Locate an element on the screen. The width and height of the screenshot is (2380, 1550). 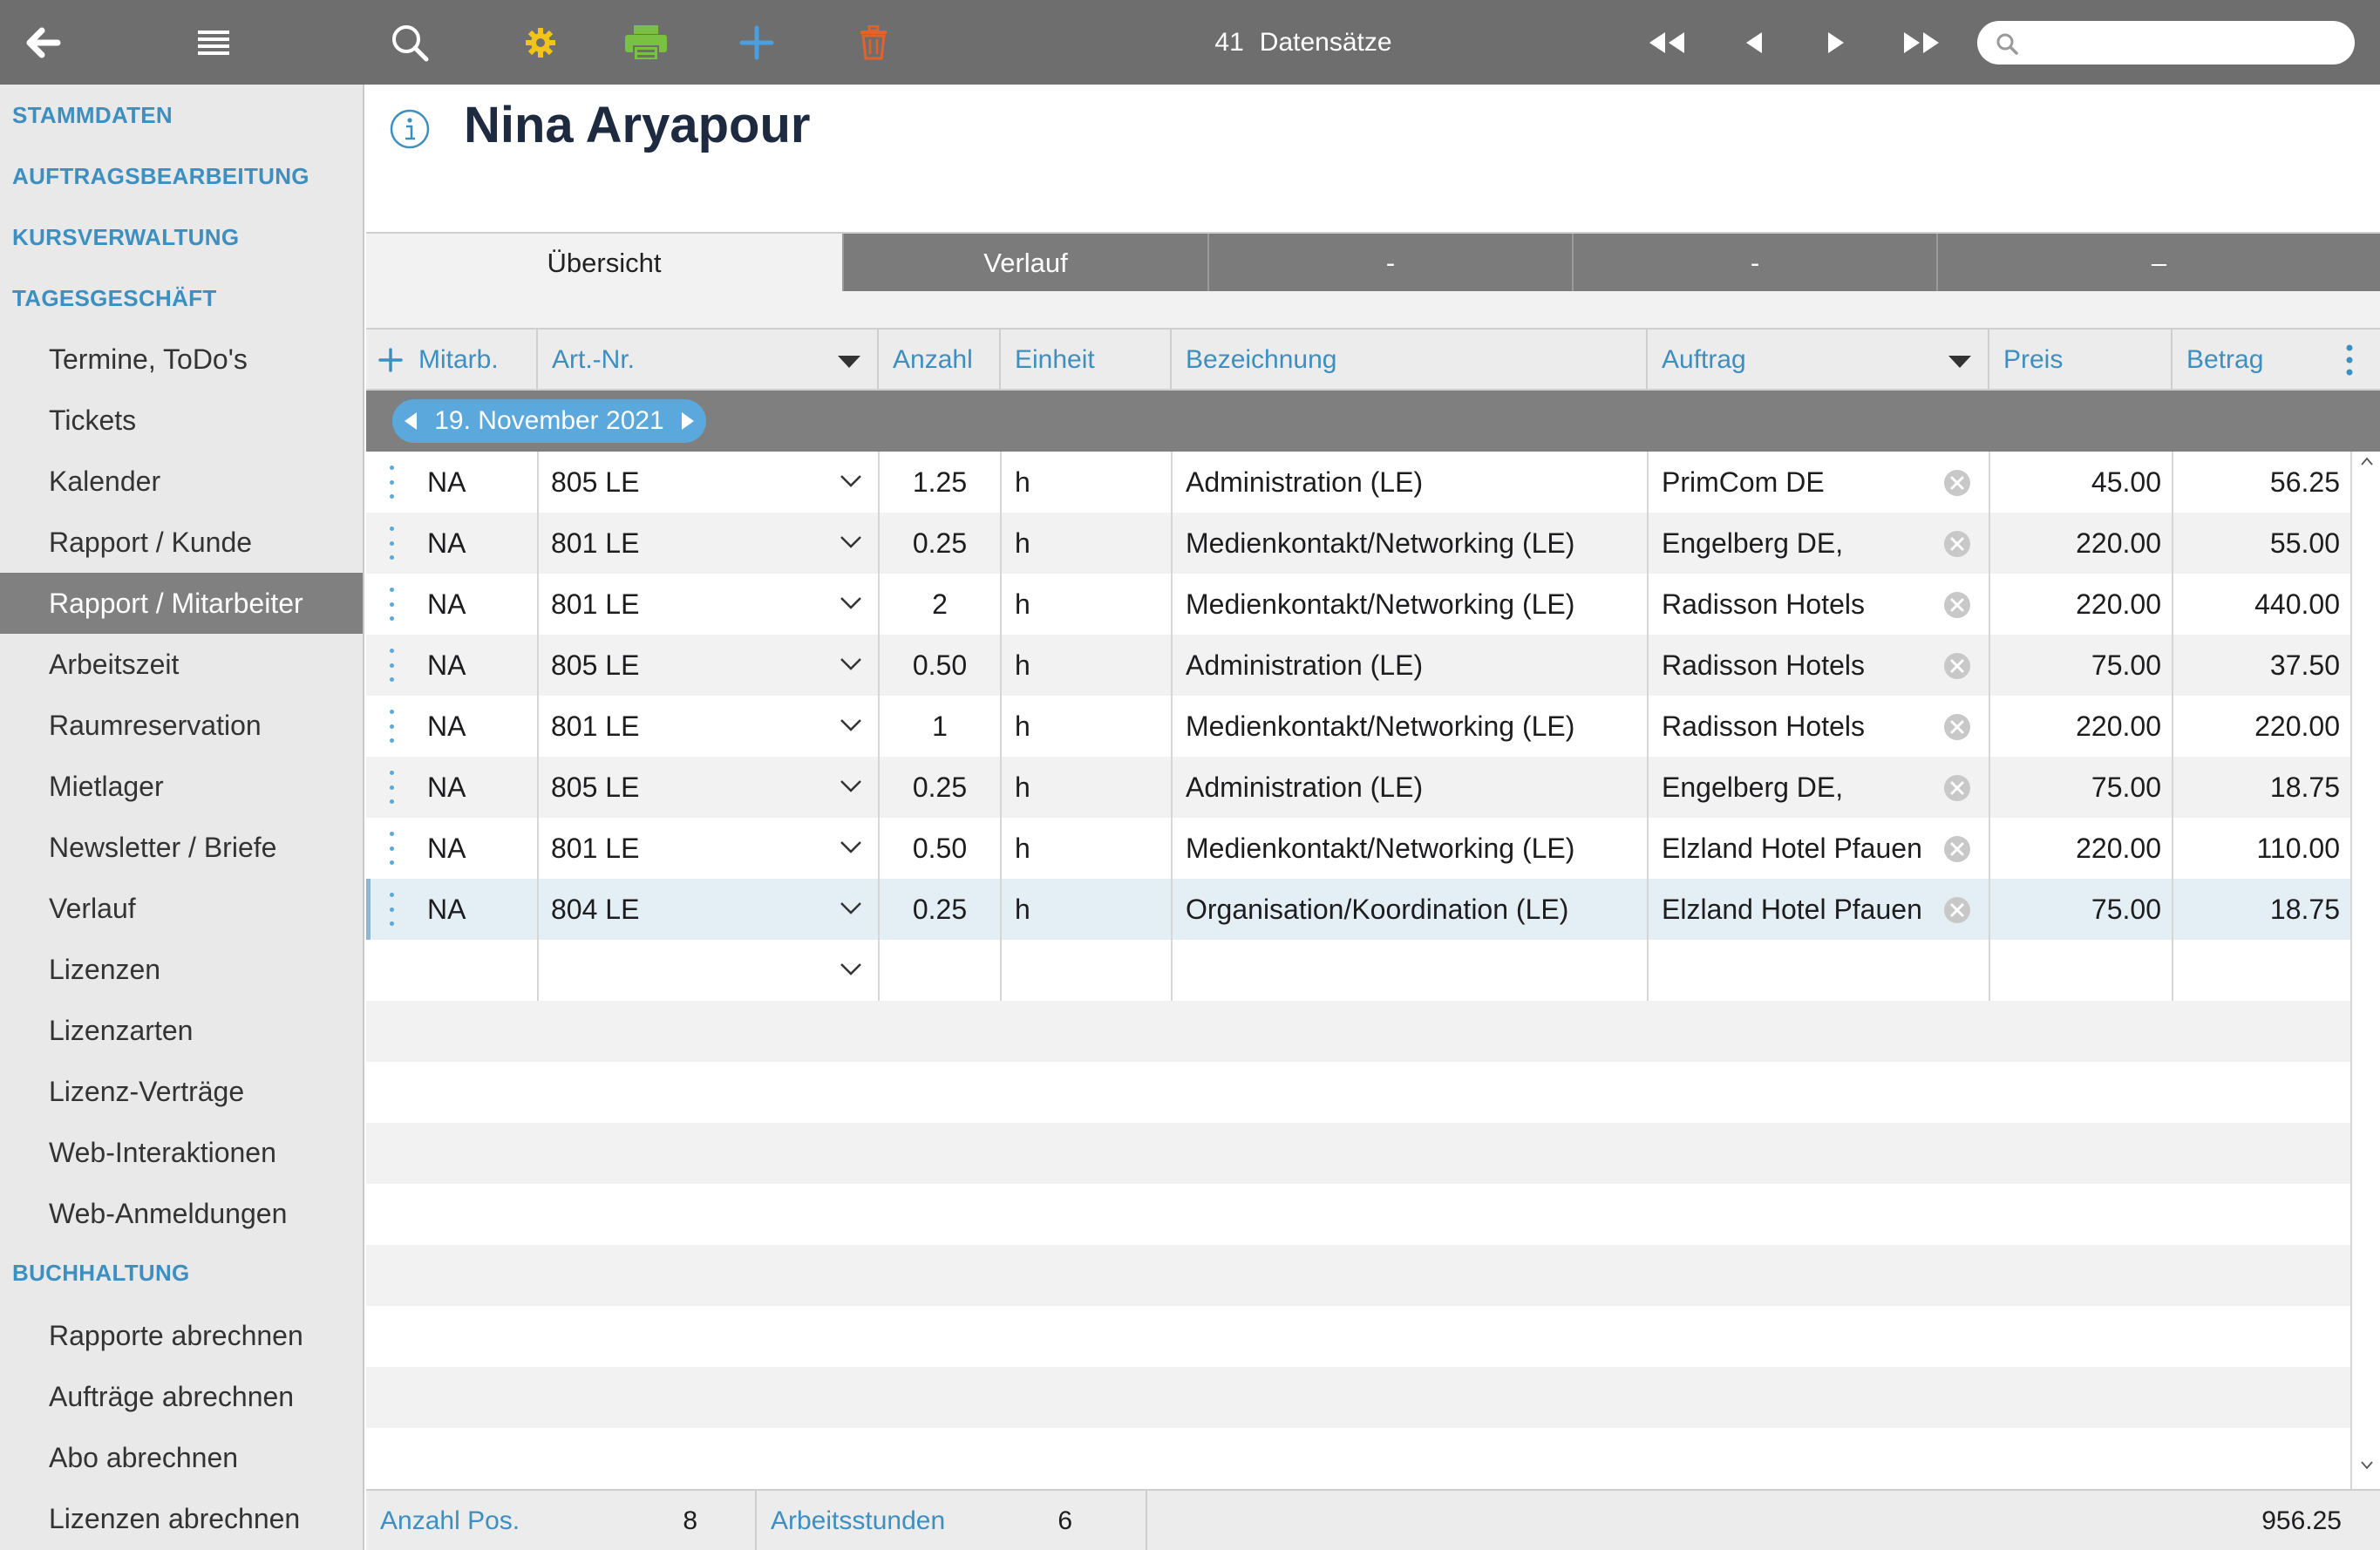
column-header-artnr: Art.-Nr. is located at coordinates (668, 360).